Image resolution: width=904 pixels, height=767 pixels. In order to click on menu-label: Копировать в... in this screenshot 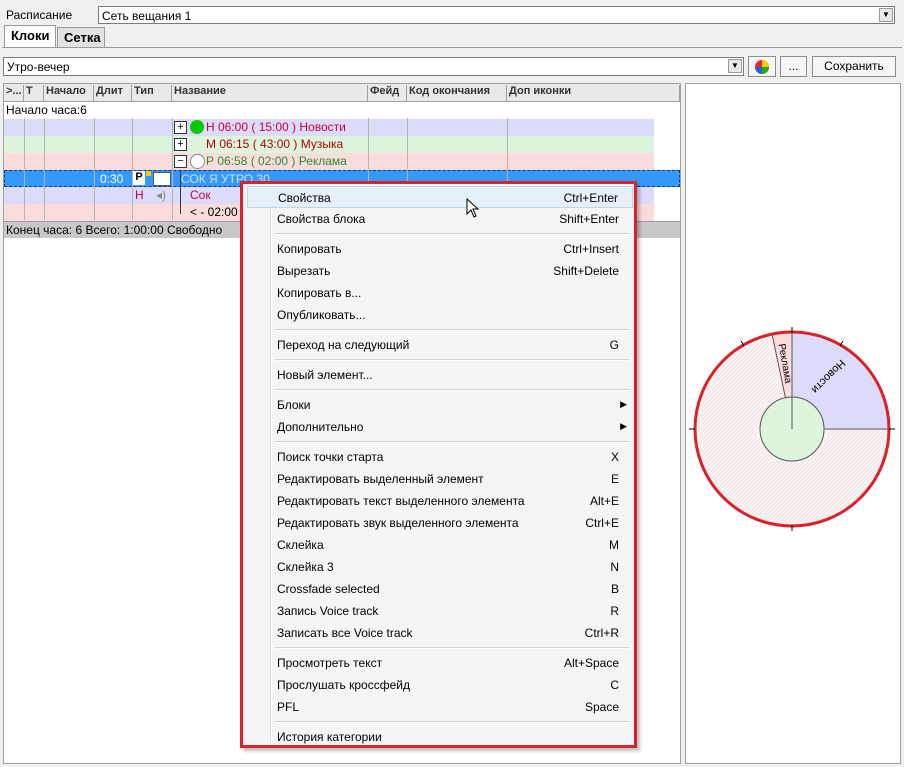, I will do `click(319, 293)`.